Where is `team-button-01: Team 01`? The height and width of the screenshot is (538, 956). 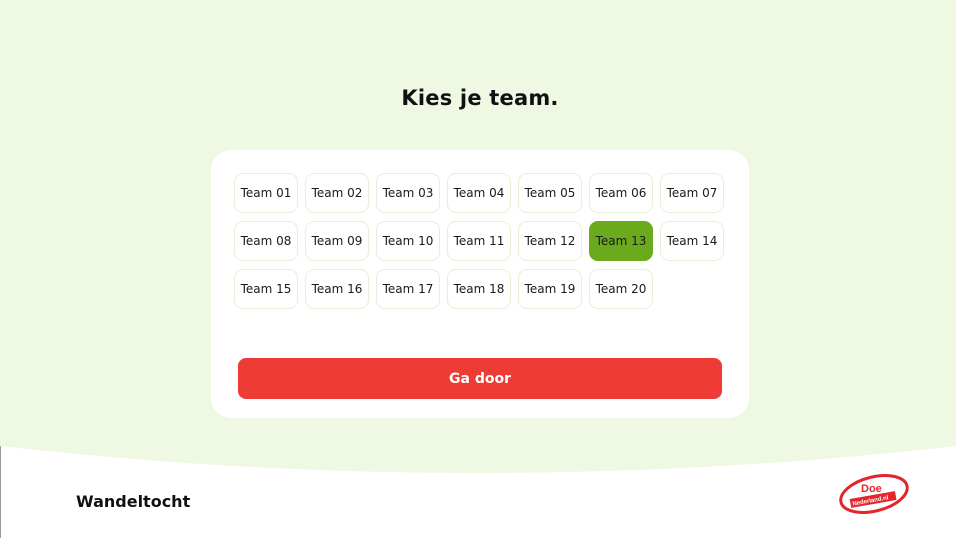
team-button-01: Team 01 is located at coordinates (266, 193).